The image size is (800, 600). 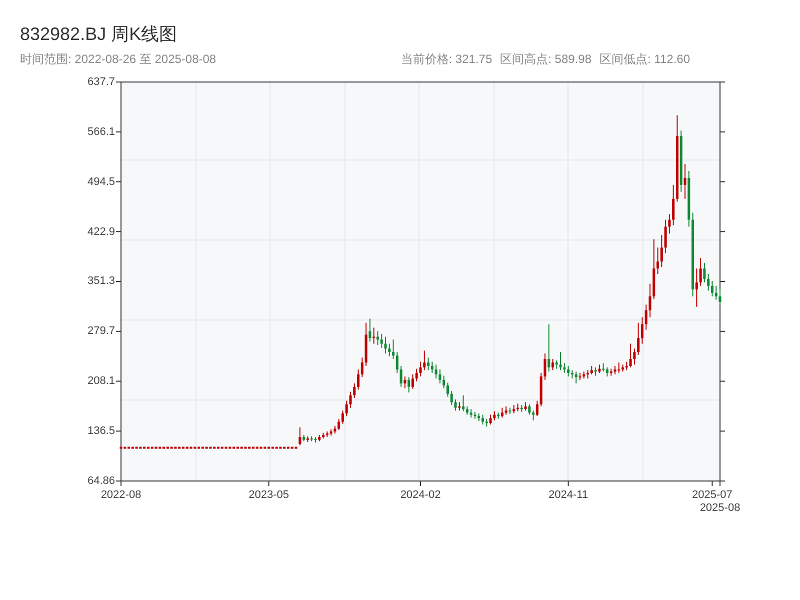 I want to click on chart-title: 832982.BJ 周K线图, so click(x=99, y=34).